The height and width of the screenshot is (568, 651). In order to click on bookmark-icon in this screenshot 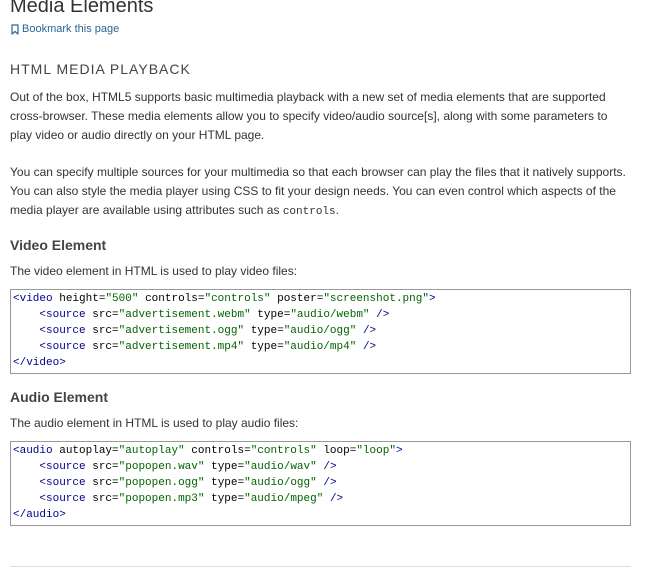, I will do `click(15, 29)`.